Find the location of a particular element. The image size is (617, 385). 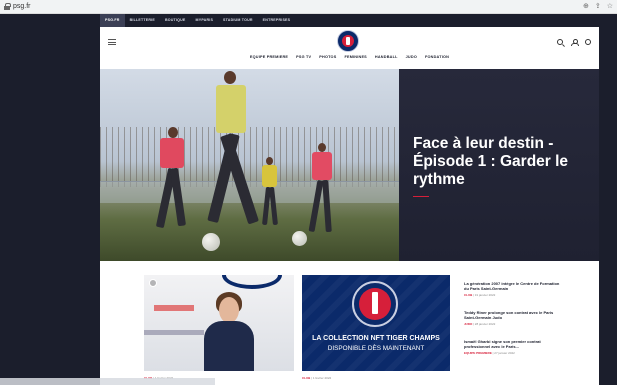

ball-left is located at coordinates (211, 242).